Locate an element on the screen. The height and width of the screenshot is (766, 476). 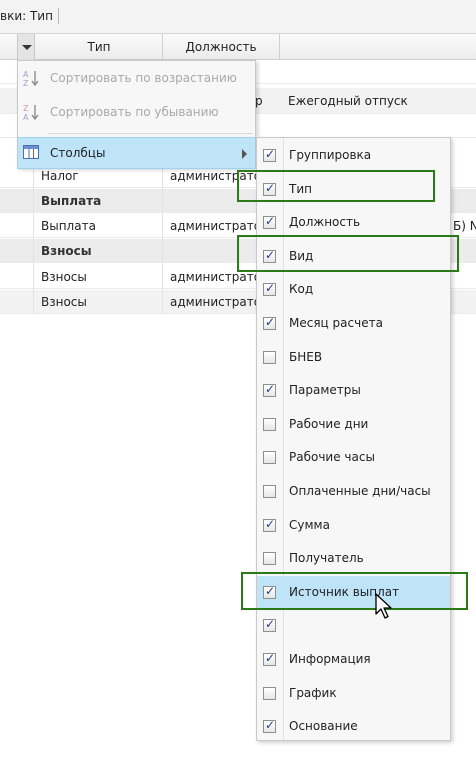
column-menu-trigger is located at coordinates (26, 47).